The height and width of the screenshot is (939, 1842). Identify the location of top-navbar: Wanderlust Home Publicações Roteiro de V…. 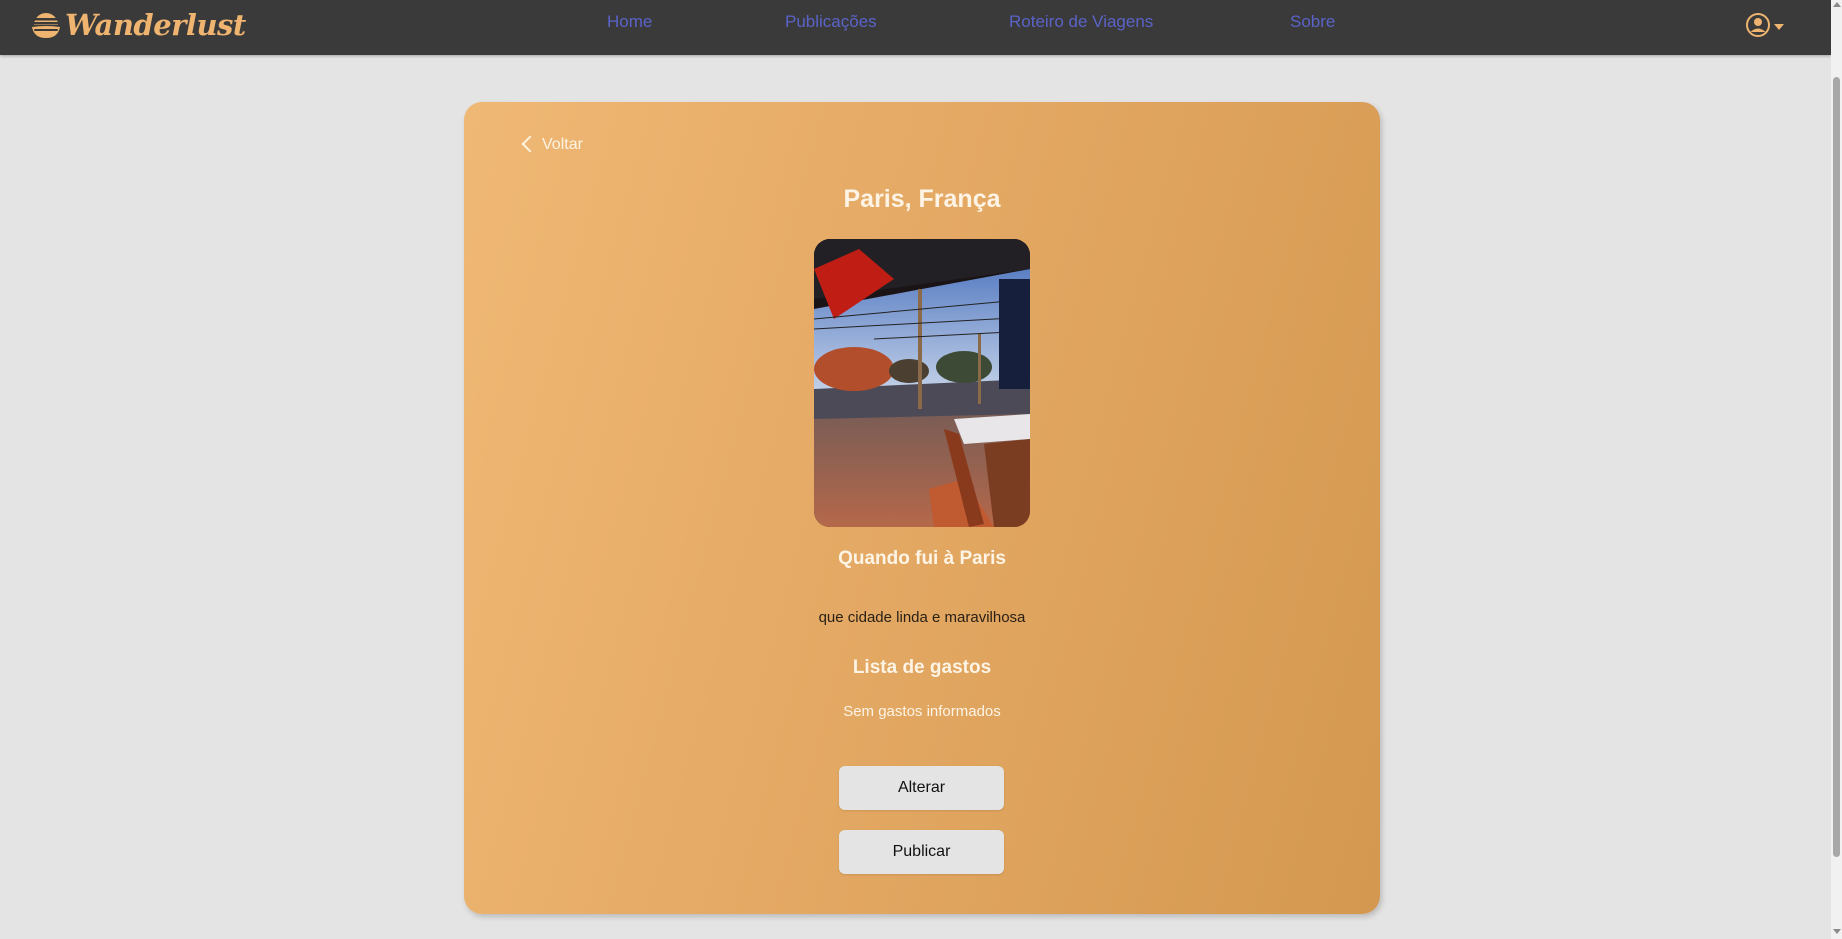
(915, 27).